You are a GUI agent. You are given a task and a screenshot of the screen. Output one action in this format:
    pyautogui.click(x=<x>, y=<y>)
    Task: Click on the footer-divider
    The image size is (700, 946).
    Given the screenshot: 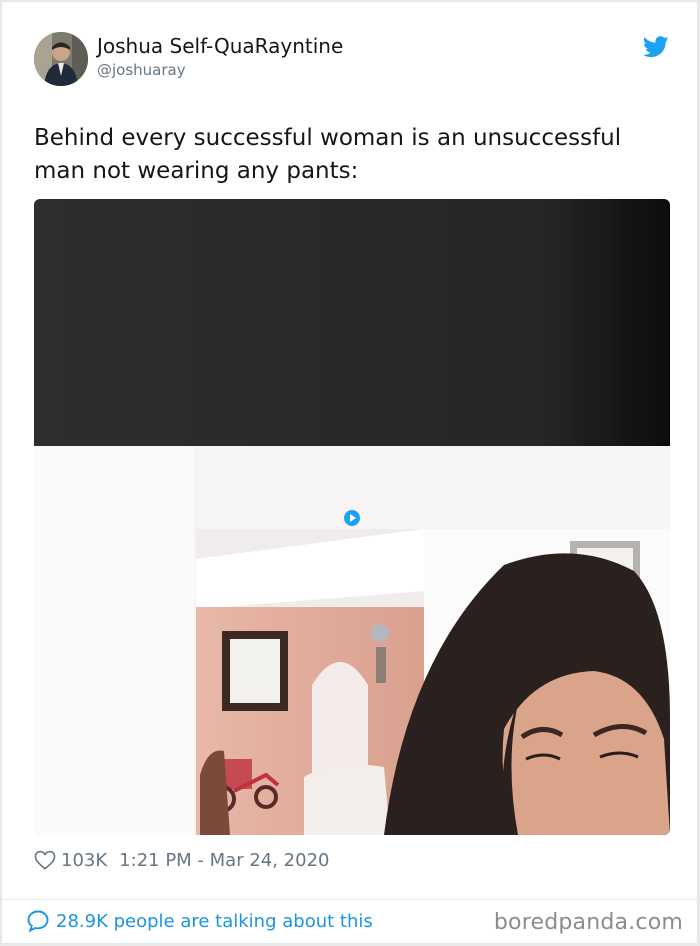 What is the action you would take?
    pyautogui.click(x=349, y=899)
    